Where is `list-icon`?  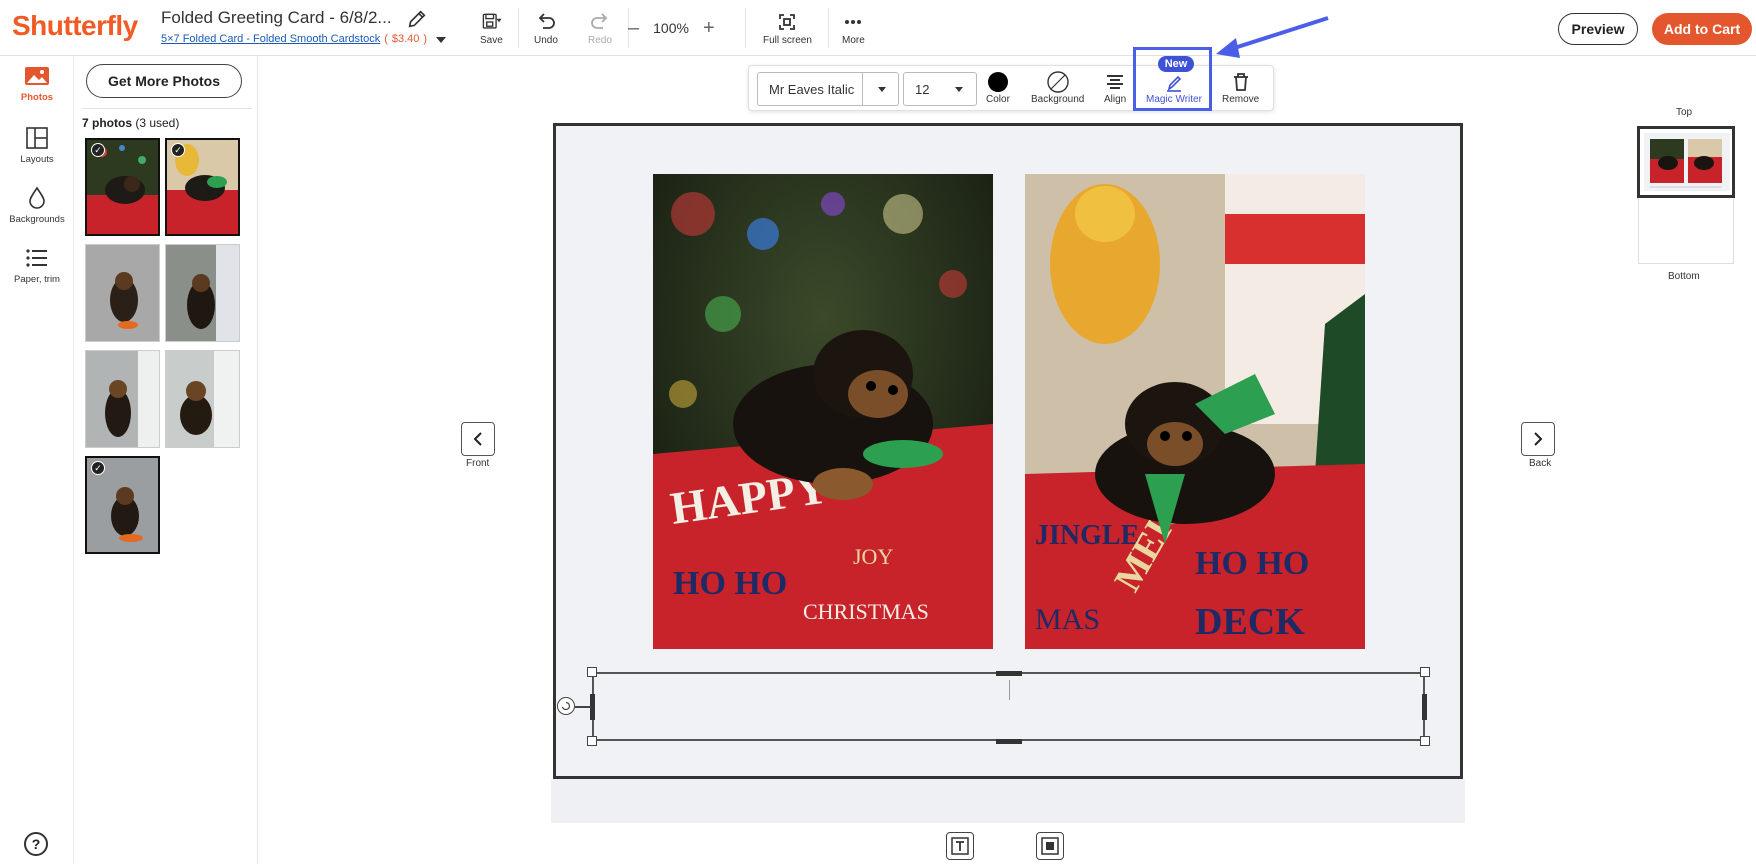
list-icon is located at coordinates (36, 258).